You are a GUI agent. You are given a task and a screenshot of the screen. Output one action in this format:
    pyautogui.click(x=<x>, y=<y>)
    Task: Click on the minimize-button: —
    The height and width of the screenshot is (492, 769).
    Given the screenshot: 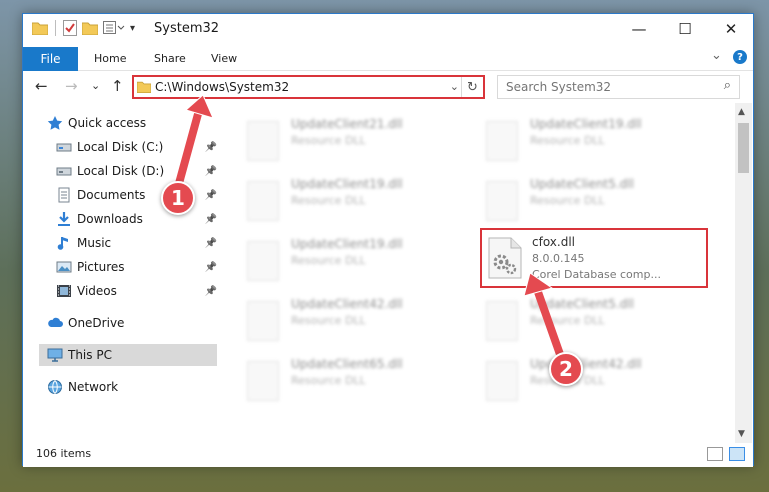 What is the action you would take?
    pyautogui.click(x=639, y=29)
    